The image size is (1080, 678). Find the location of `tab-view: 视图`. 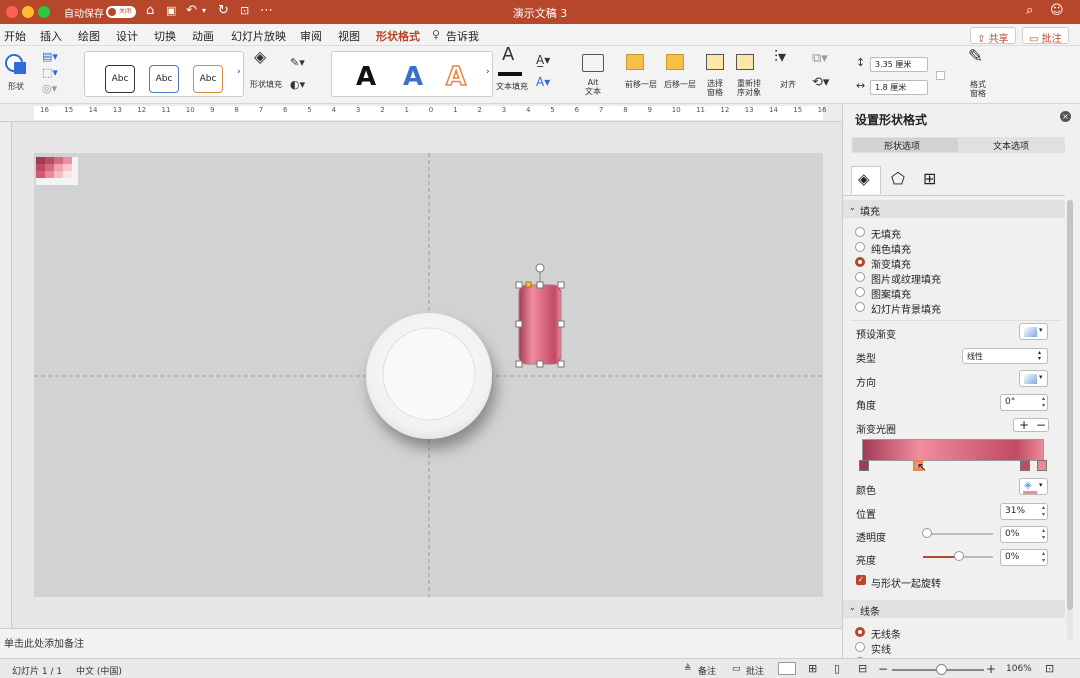

tab-view: 视图 is located at coordinates (349, 36).